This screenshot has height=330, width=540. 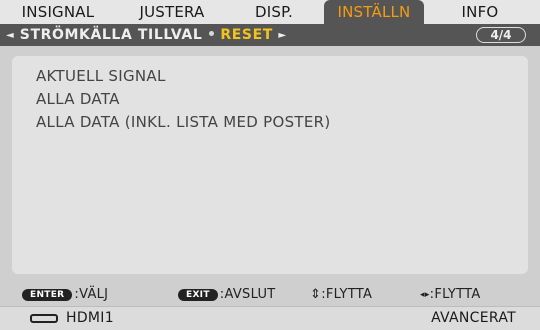 What do you see at coordinates (183, 122) in the screenshot?
I see `option-alla-data-inkl-lista: ALLA DATA (INKL. LISTA MED POSTER)` at bounding box center [183, 122].